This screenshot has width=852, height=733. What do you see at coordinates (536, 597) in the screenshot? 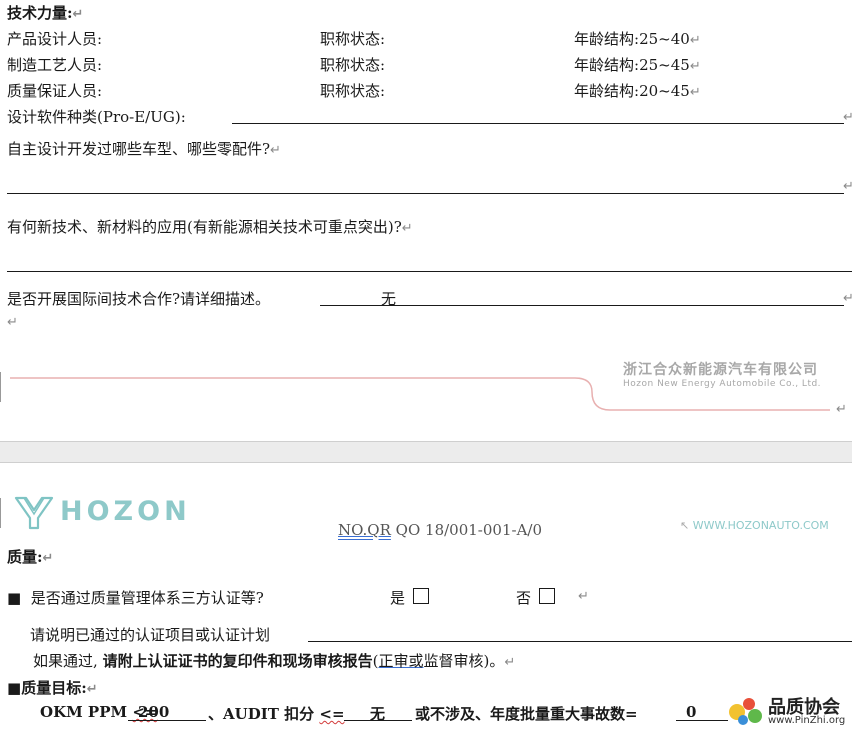
I see `no-option: 否` at bounding box center [536, 597].